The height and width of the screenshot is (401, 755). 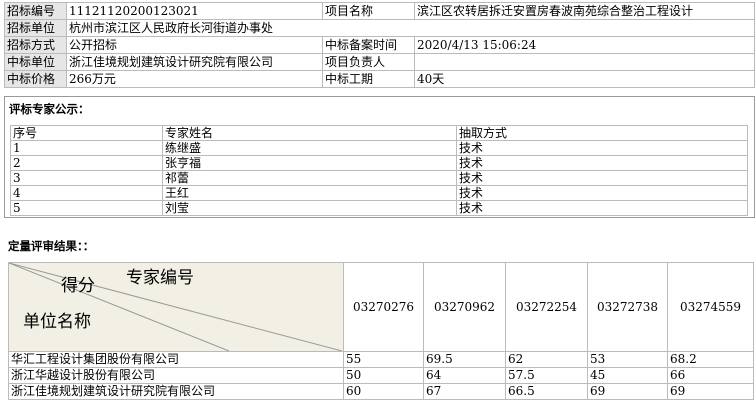 I want to click on expert-name: 练继盛, so click(x=309, y=148).